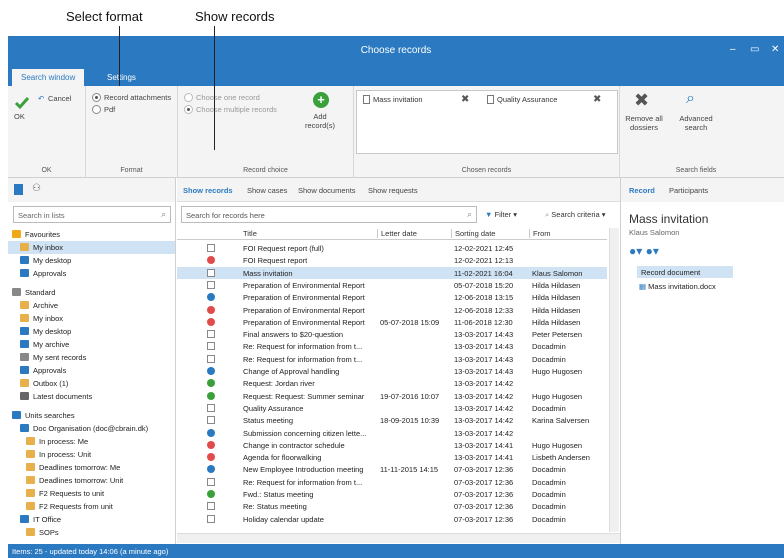  Describe the element at coordinates (501, 214) in the screenshot. I see `filter-button: ▼ Filter ▾` at that location.